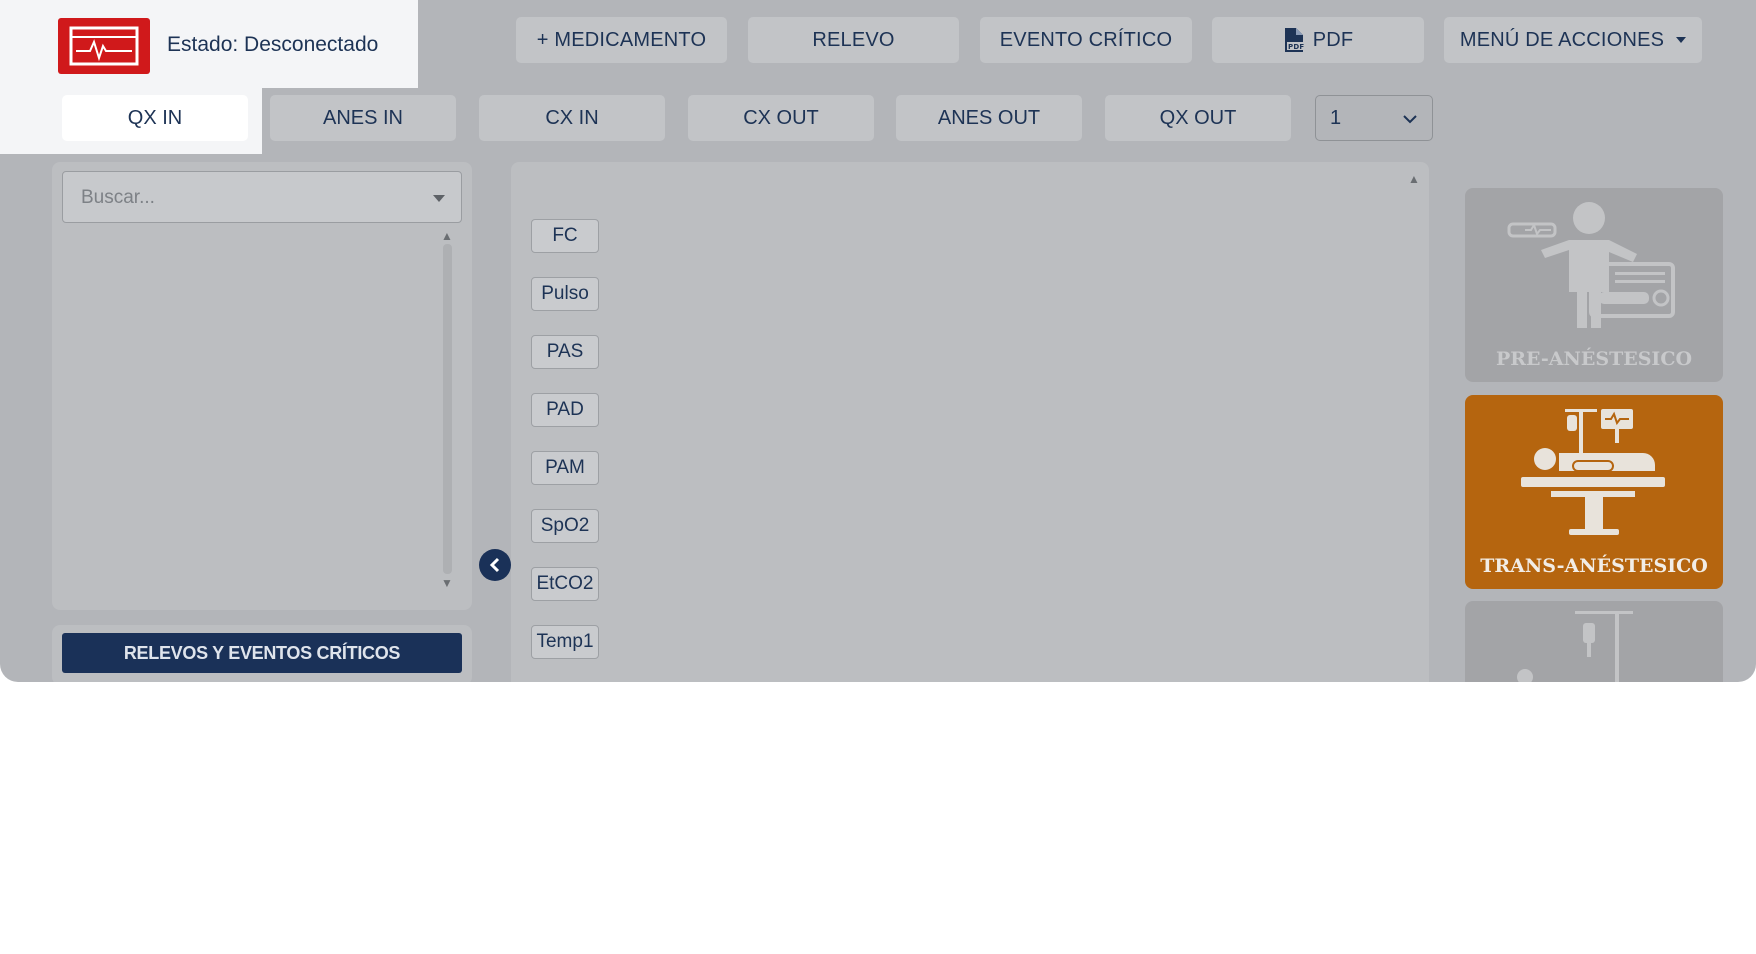 The width and height of the screenshot is (1756, 954). I want to click on collapse-panel-button, so click(495, 565).